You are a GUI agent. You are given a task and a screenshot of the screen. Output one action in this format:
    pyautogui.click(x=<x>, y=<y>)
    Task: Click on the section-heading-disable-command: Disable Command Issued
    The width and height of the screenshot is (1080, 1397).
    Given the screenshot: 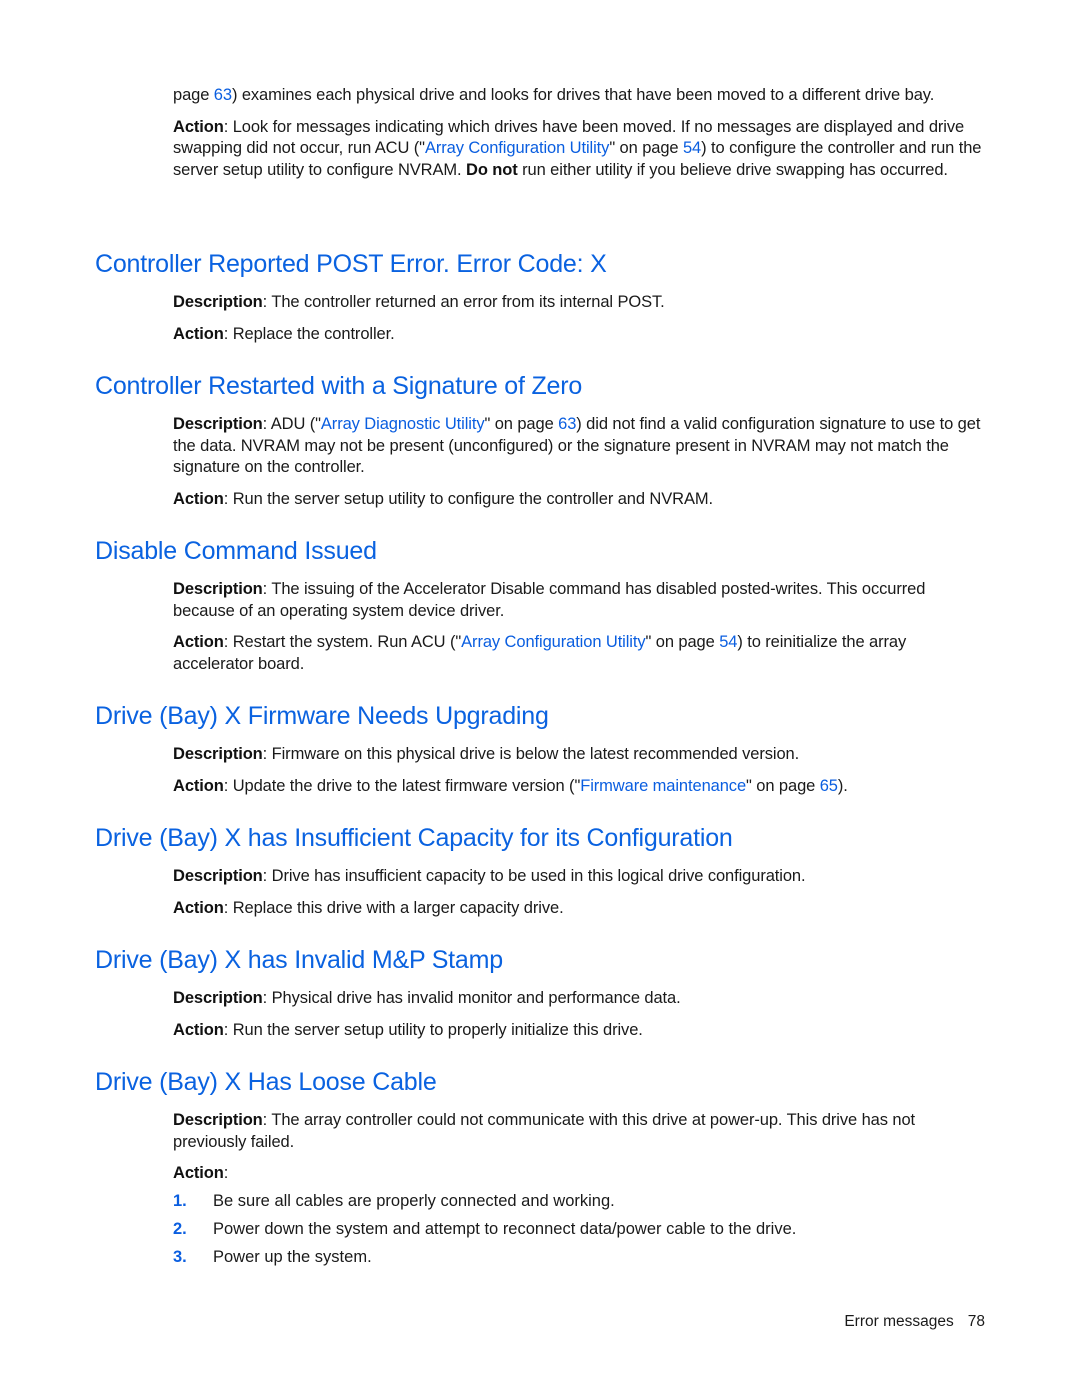 What is the action you would take?
    pyautogui.click(x=236, y=551)
    